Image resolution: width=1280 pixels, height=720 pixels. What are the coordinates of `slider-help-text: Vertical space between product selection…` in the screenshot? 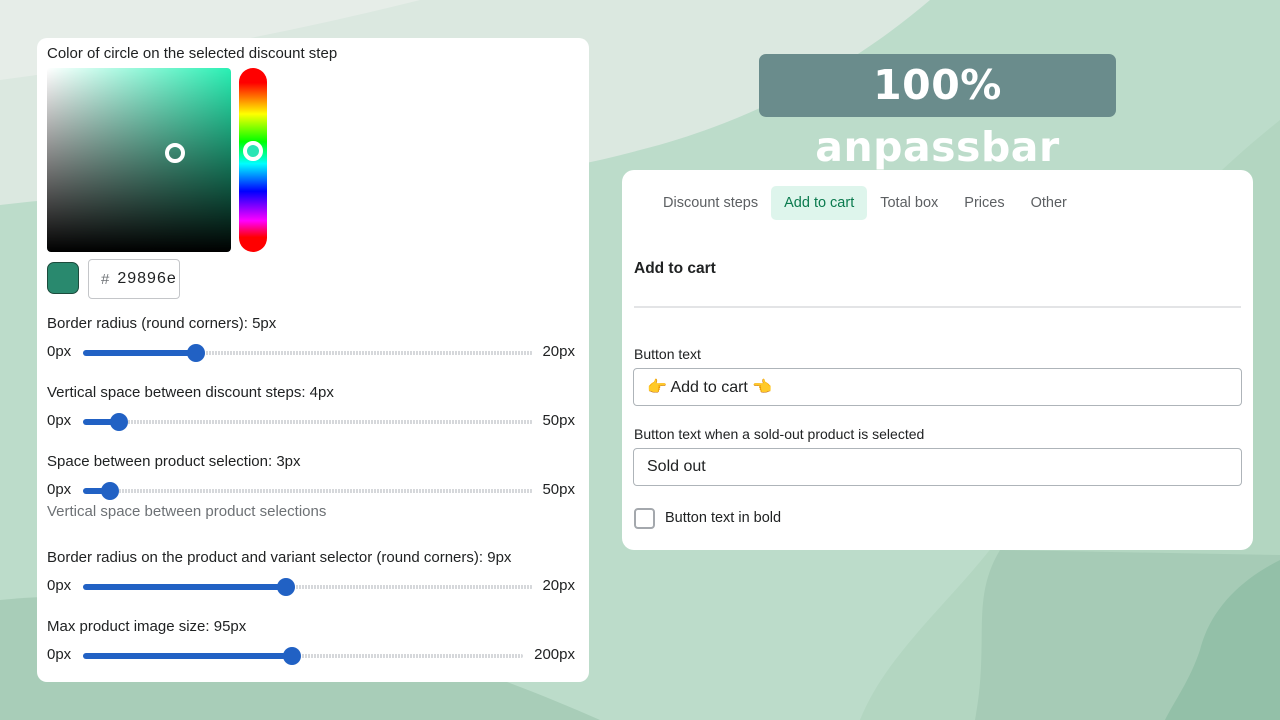 It's located at (187, 511).